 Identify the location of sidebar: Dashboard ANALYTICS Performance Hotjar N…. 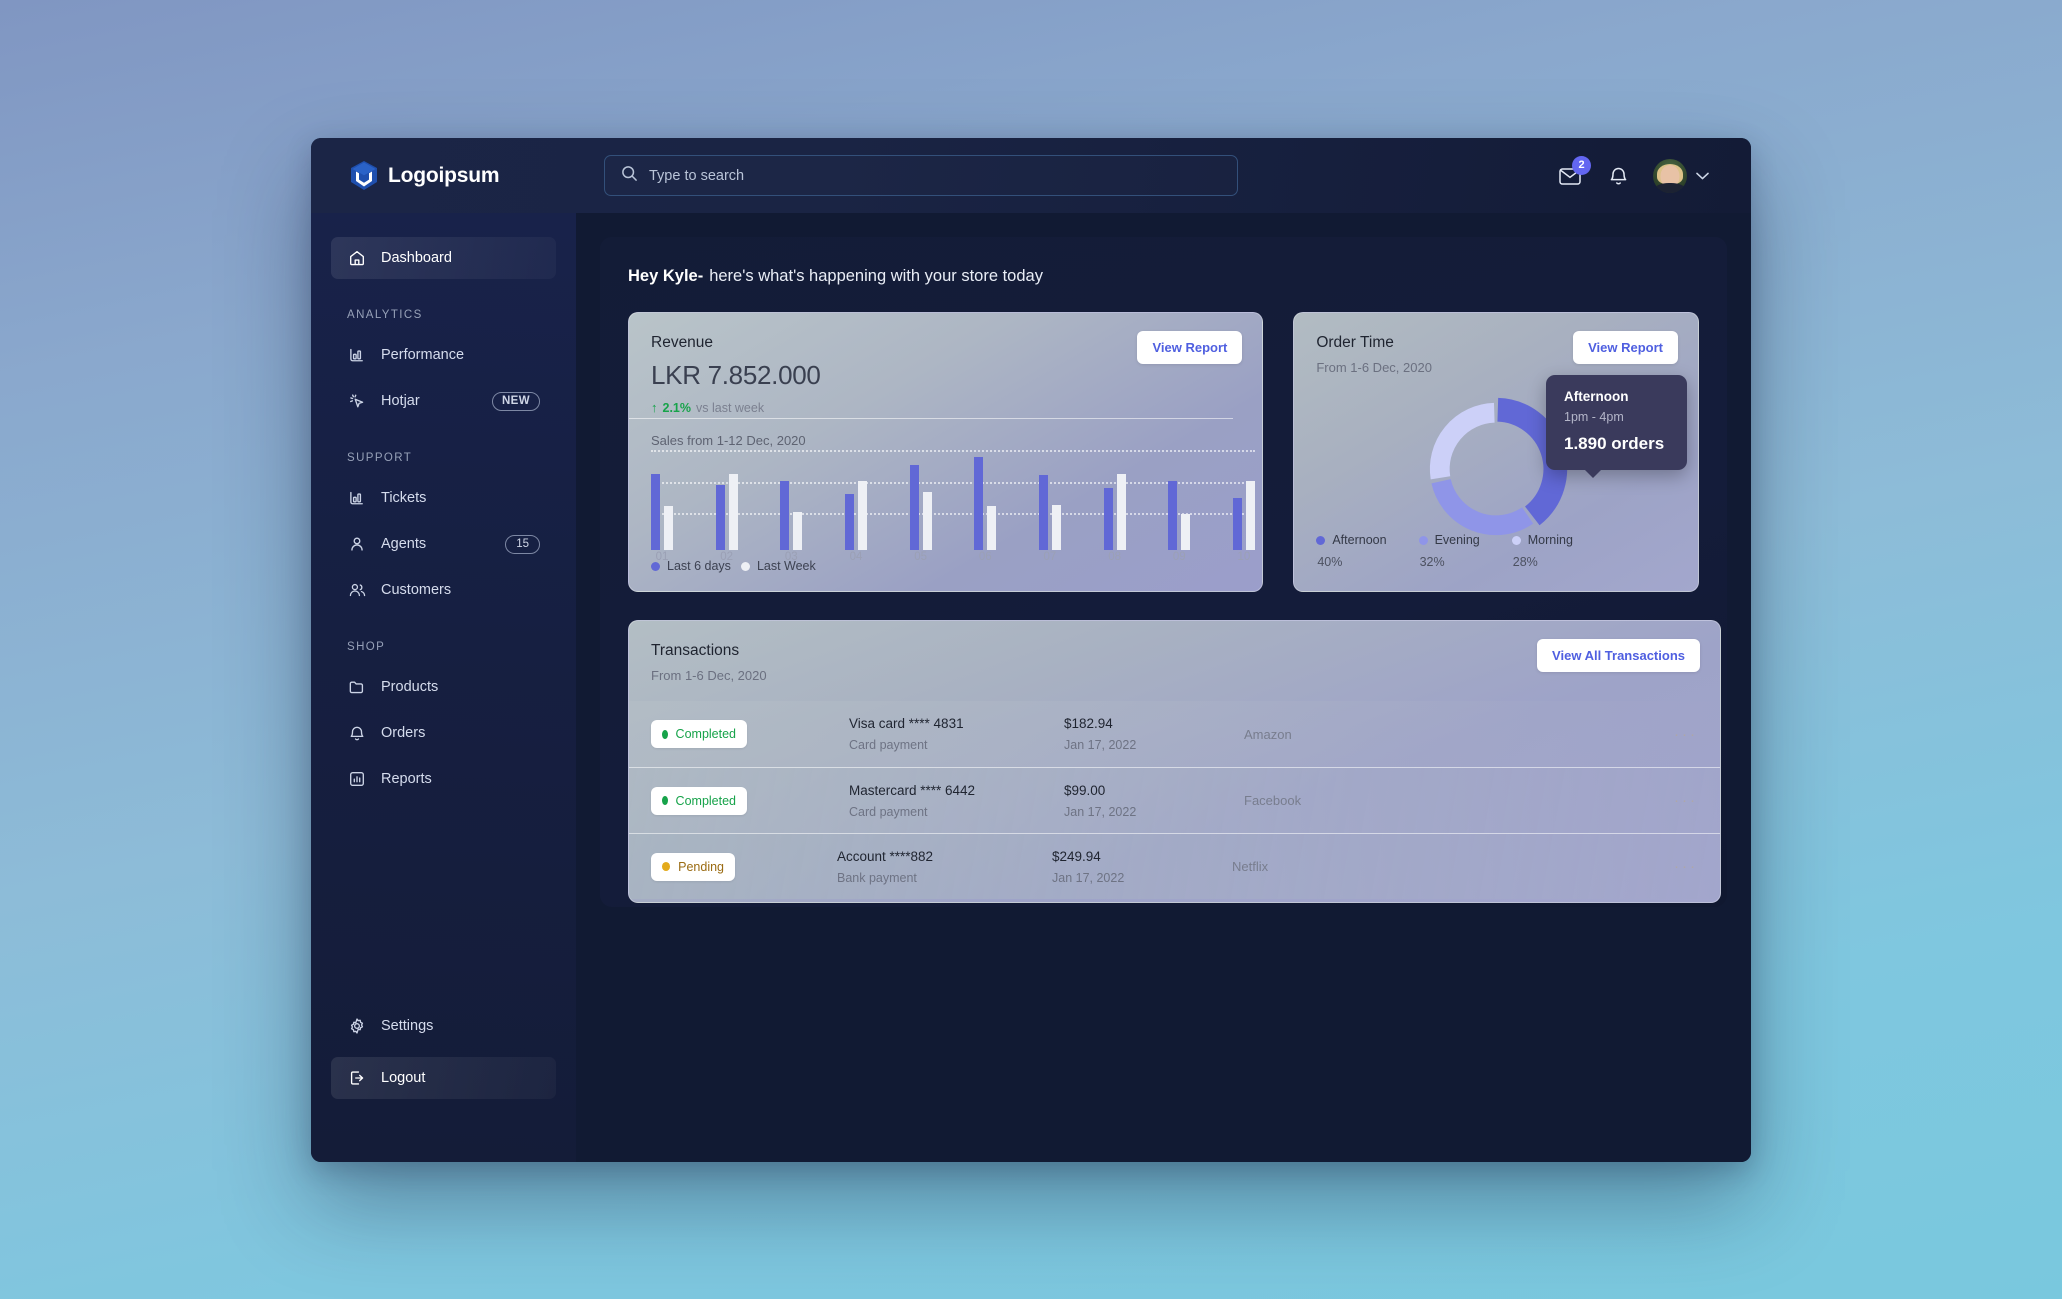
(443, 687).